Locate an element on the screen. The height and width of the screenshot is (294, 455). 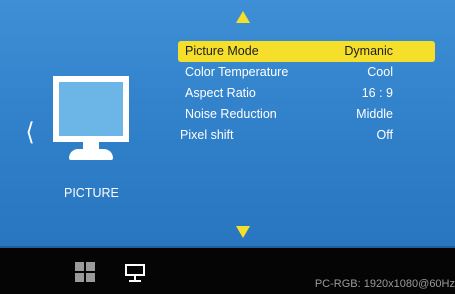
menu-item-value: Dymanic is located at coordinates (368, 51).